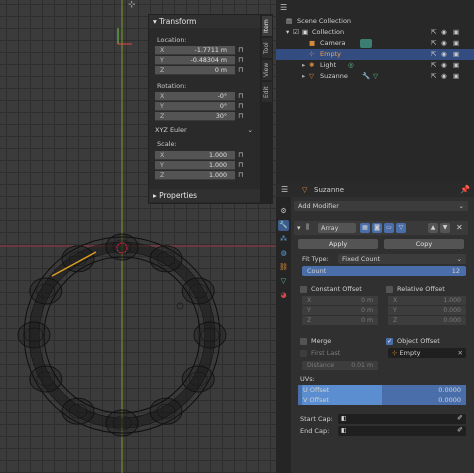 This screenshot has width=474, height=473. Describe the element at coordinates (267, 26) in the screenshot. I see `tab-item: Item` at that location.